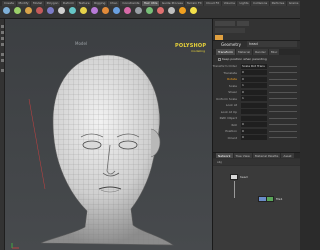 The height and width of the screenshot is (250, 320). I want to click on scale-tool-icon, so click(2, 44).